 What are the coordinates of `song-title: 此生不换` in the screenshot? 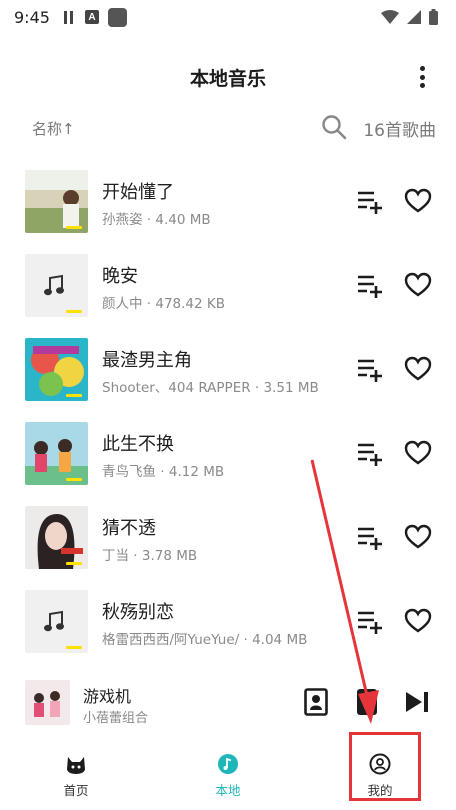 It's located at (138, 444).